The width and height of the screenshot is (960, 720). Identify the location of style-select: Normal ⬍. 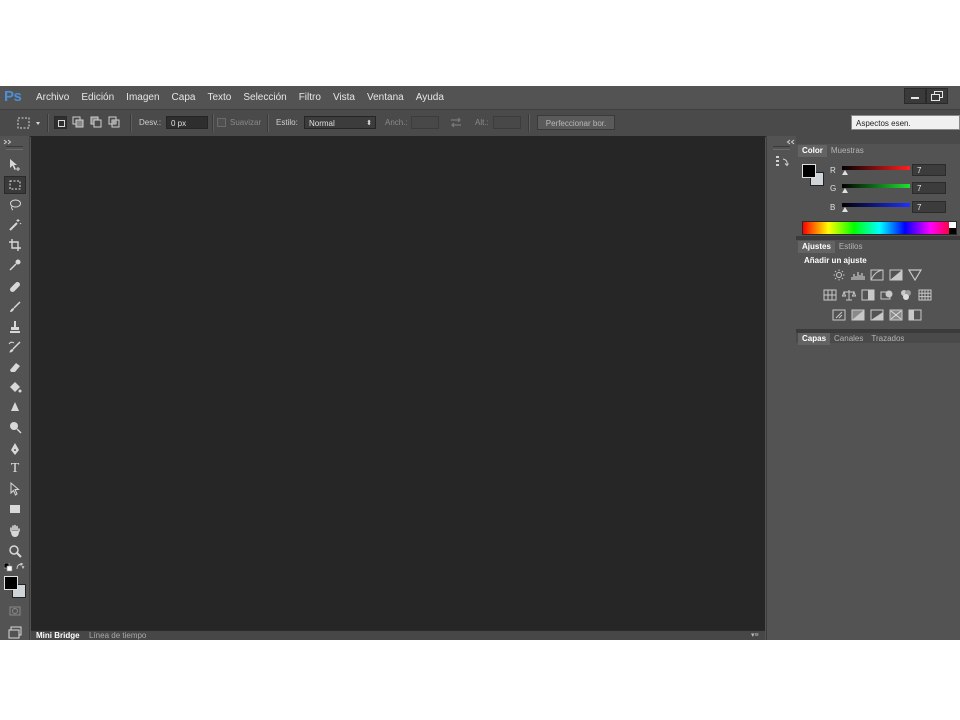
(340, 122).